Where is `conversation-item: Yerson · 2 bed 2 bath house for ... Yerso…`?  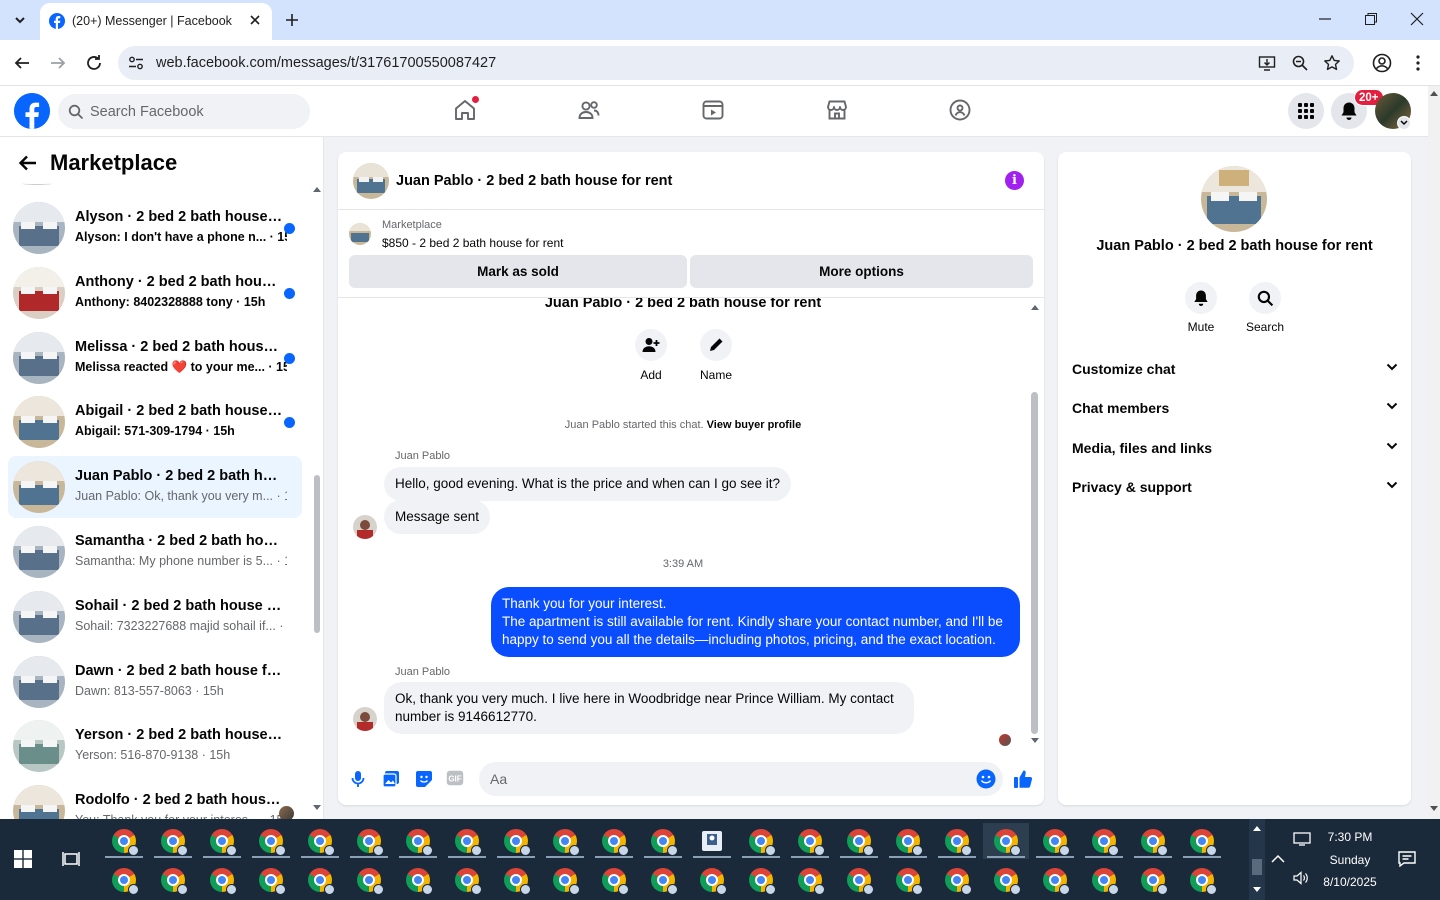
conversation-item: Yerson · 2 bed 2 bath house for ... Yerso… is located at coordinates (155, 746).